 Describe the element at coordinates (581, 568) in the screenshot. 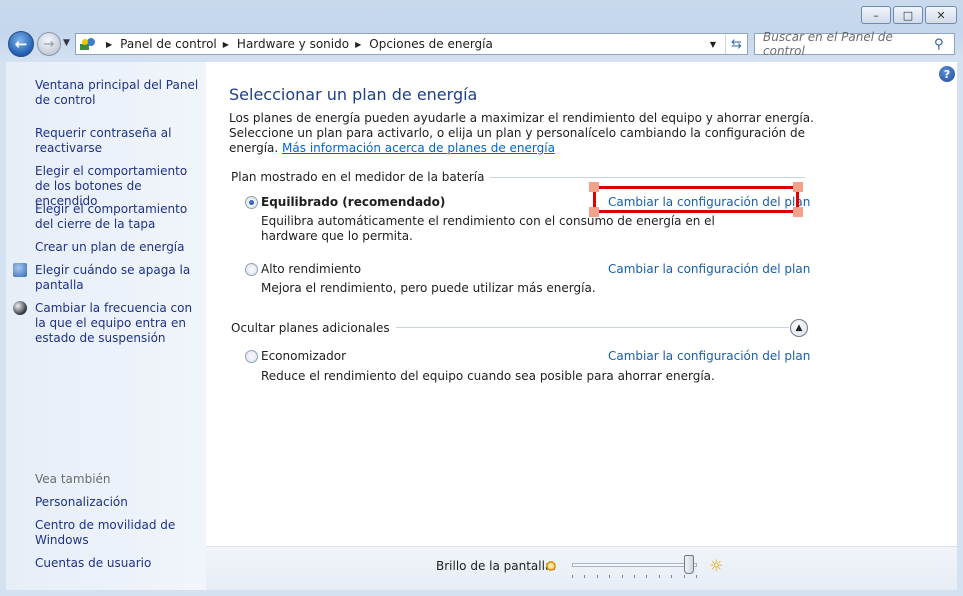

I see `brightness-bar` at that location.